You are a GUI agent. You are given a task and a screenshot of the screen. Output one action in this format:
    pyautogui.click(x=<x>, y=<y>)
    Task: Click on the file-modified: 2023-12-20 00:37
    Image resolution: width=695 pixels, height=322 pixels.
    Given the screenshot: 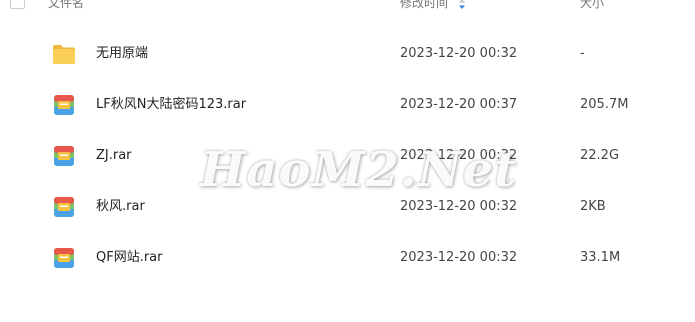 What is the action you would take?
    pyautogui.click(x=459, y=104)
    